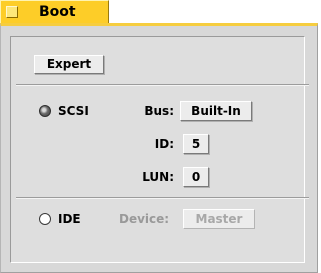 Image resolution: width=321 pixels, height=273 pixels. I want to click on bus-label: Bus:, so click(159, 111).